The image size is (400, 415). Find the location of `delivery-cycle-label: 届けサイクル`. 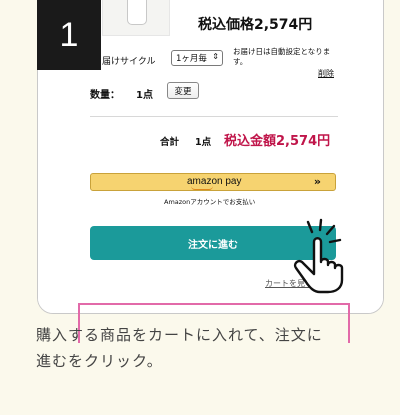

delivery-cycle-label: 届けサイクル is located at coordinates (129, 62).